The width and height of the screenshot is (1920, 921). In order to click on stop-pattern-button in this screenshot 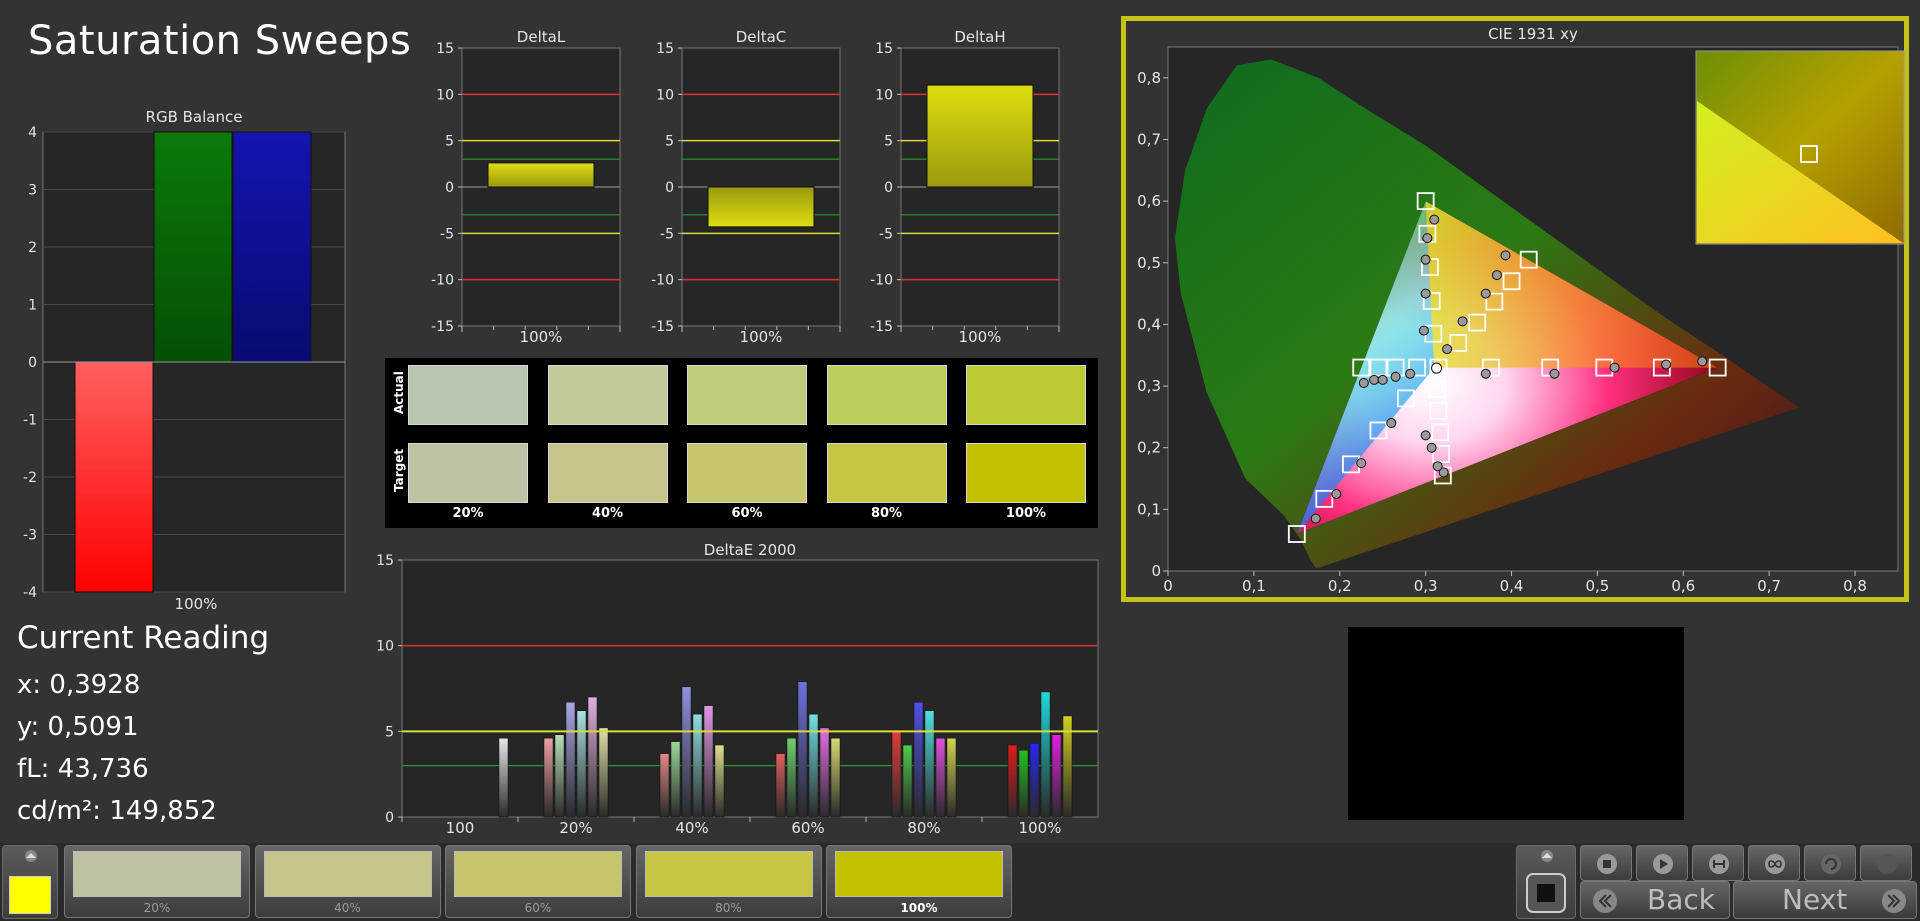, I will do `click(1546, 882)`.